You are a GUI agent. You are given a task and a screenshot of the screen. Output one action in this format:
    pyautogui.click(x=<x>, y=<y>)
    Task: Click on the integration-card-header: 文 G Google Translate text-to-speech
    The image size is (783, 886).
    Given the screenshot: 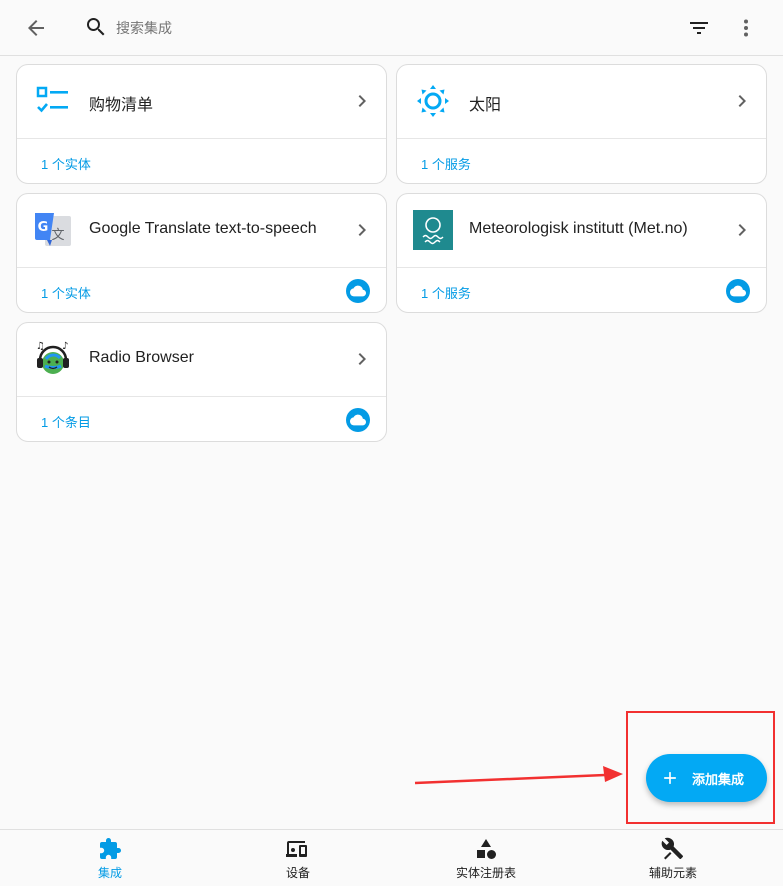 What is the action you would take?
    pyautogui.click(x=201, y=230)
    